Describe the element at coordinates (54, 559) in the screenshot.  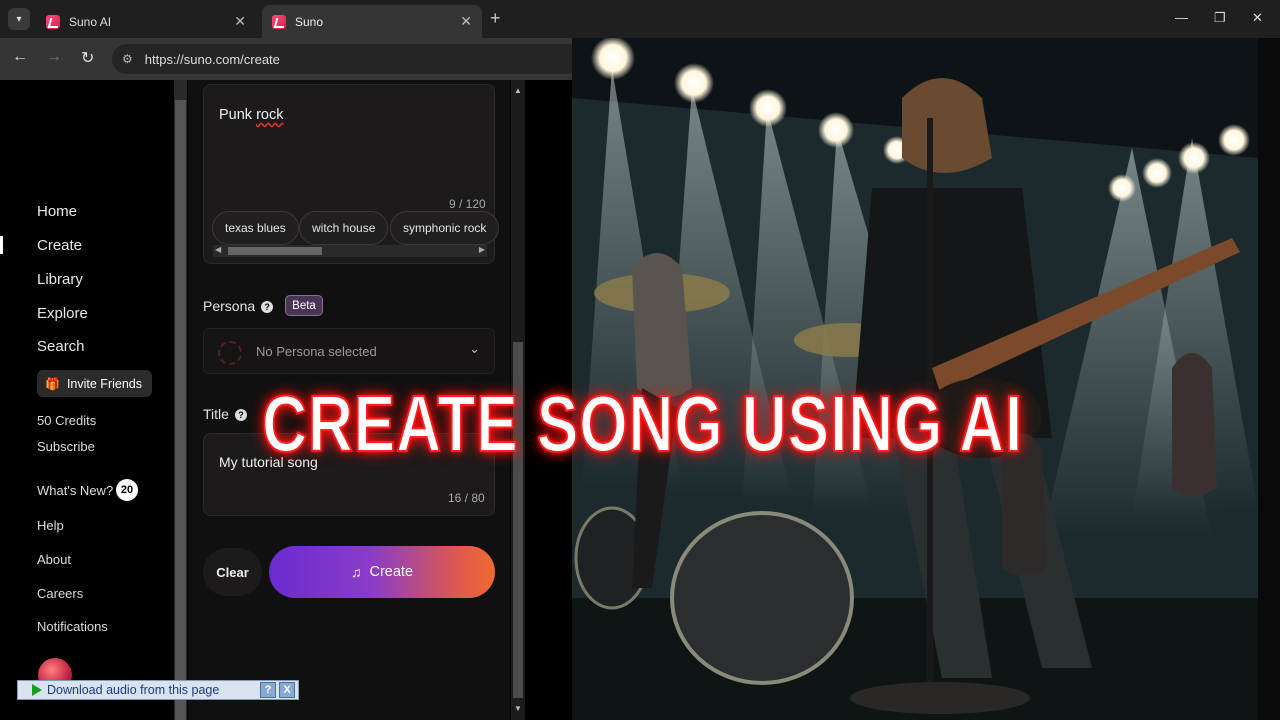
I see `about-link: About` at that location.